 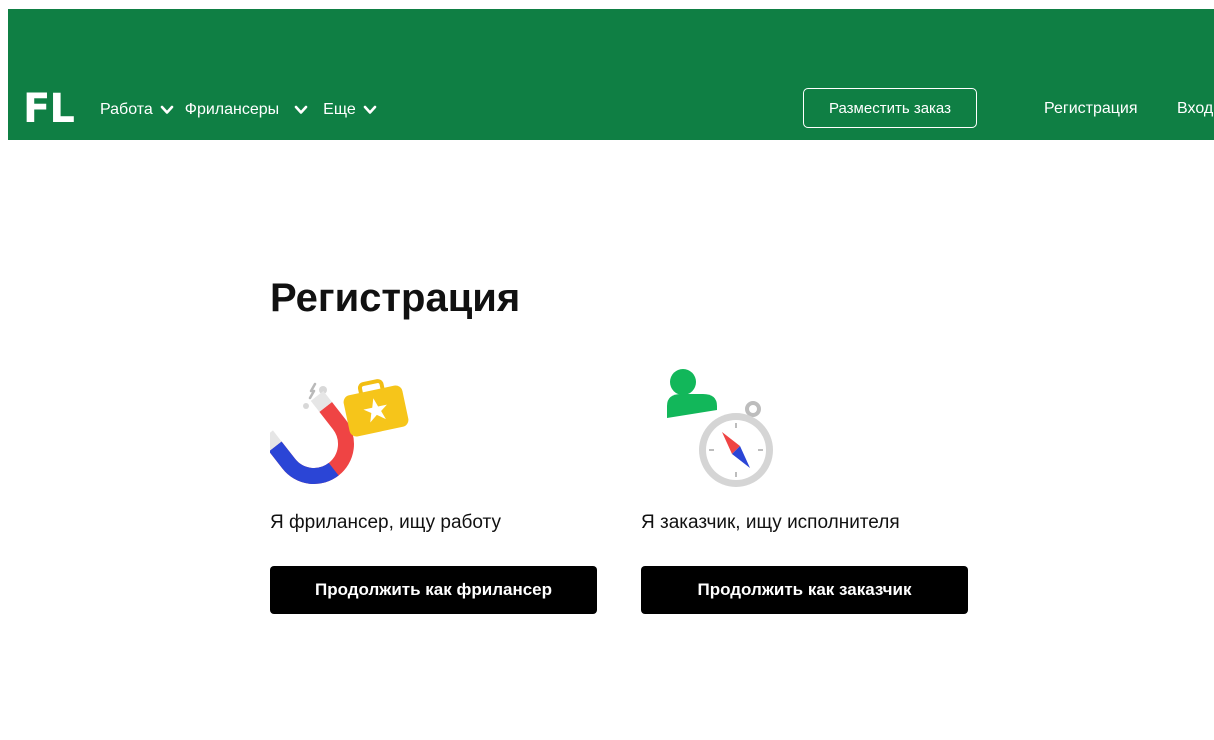 I want to click on customer-description: Я заказчик, ищу исполнителя, so click(x=770, y=522).